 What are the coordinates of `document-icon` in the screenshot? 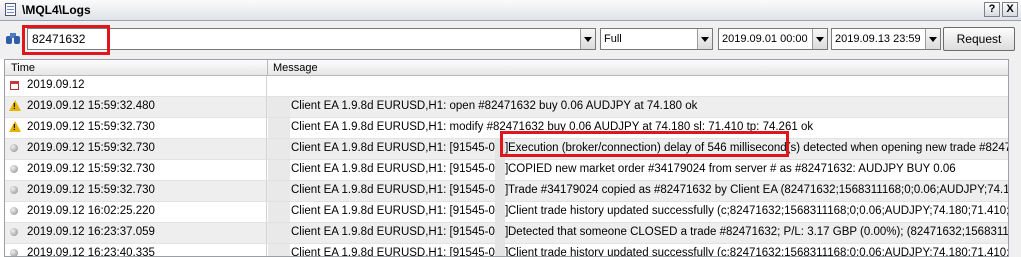 It's located at (10, 9).